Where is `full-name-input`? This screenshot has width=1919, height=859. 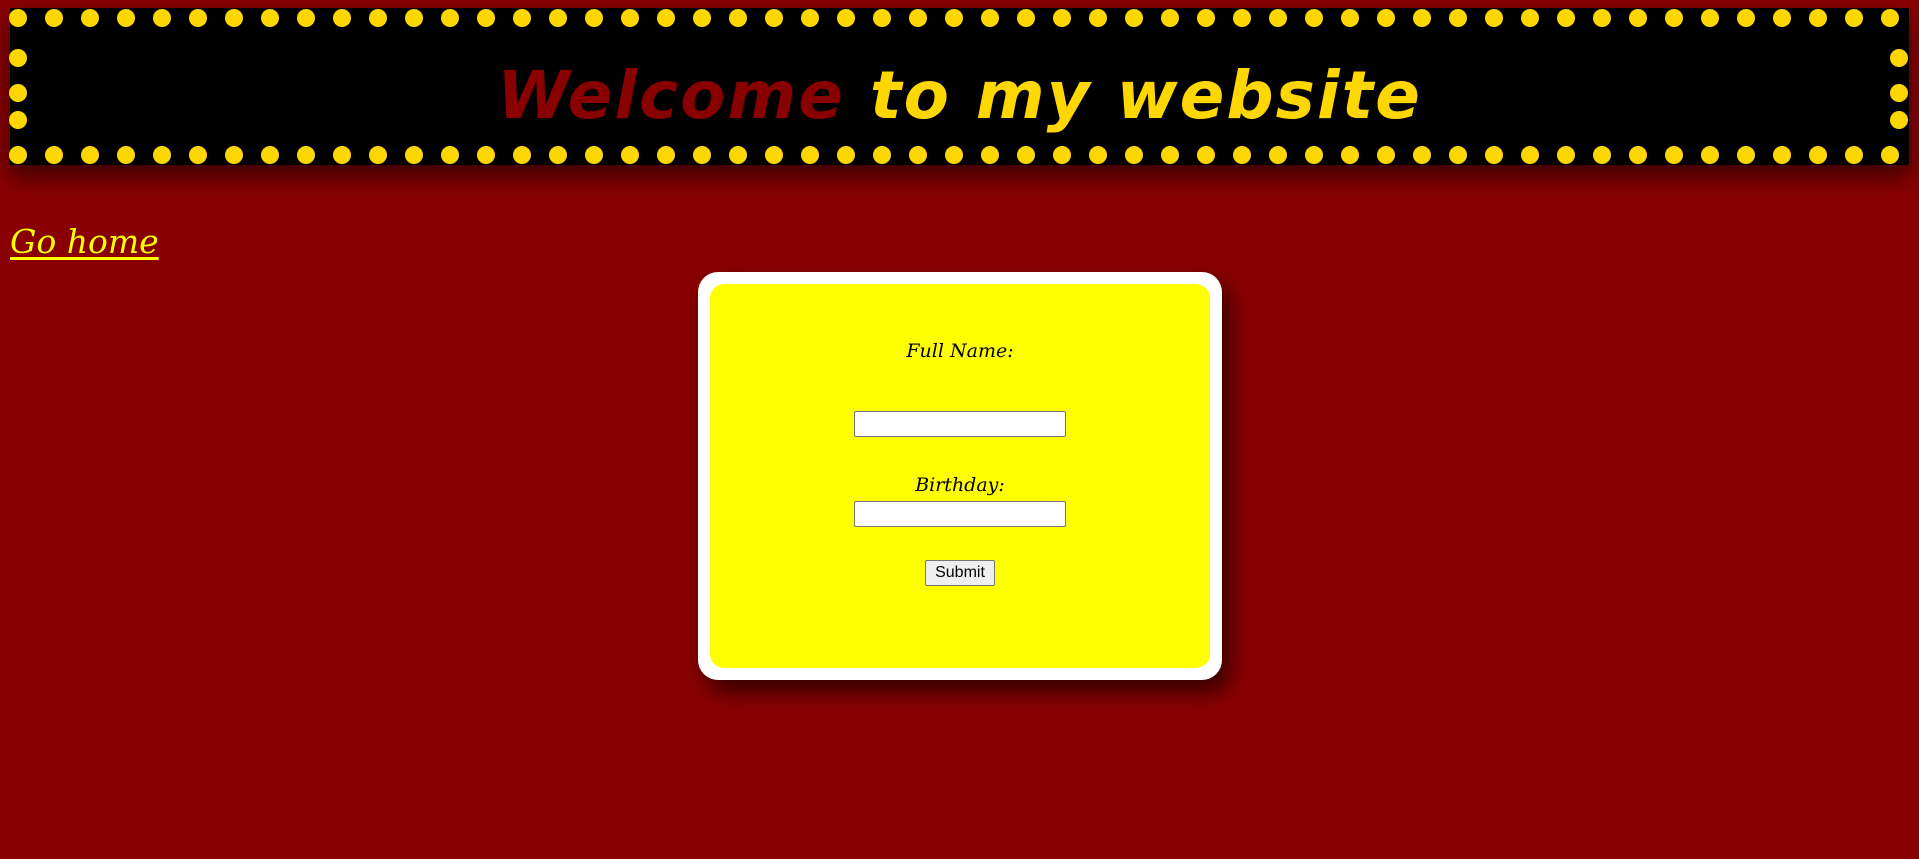
full-name-input is located at coordinates (960, 424).